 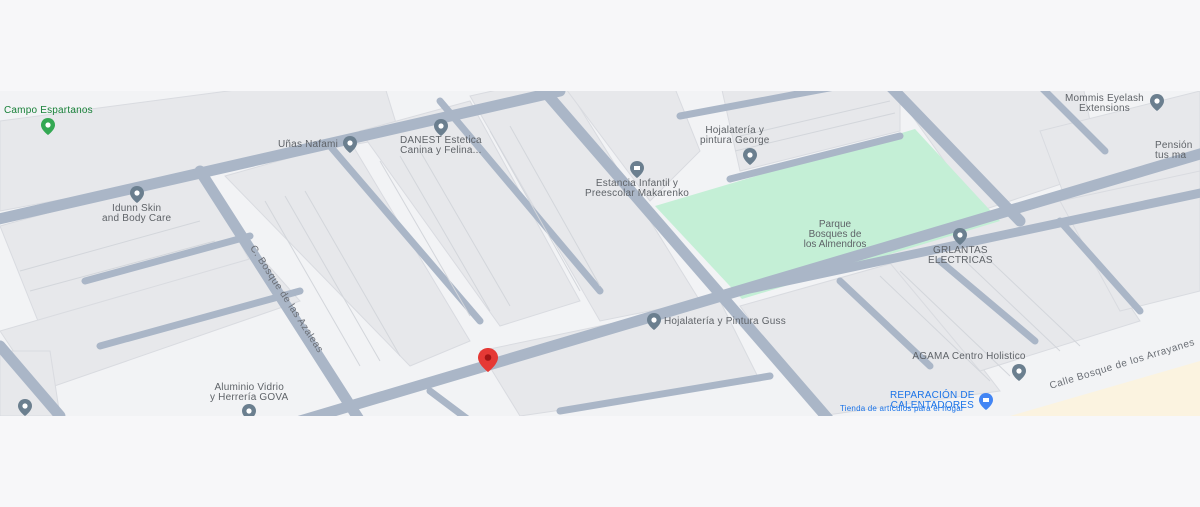 I want to click on poi-mommis-eyelash: Mommis Eyelash Extensions, so click(x=1114, y=104).